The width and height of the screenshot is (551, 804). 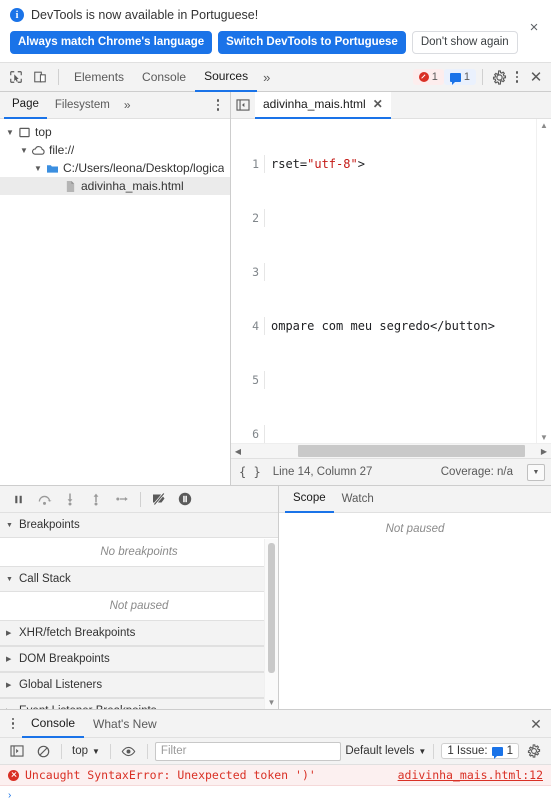 I want to click on tab-sources: Sources, so click(x=226, y=77).